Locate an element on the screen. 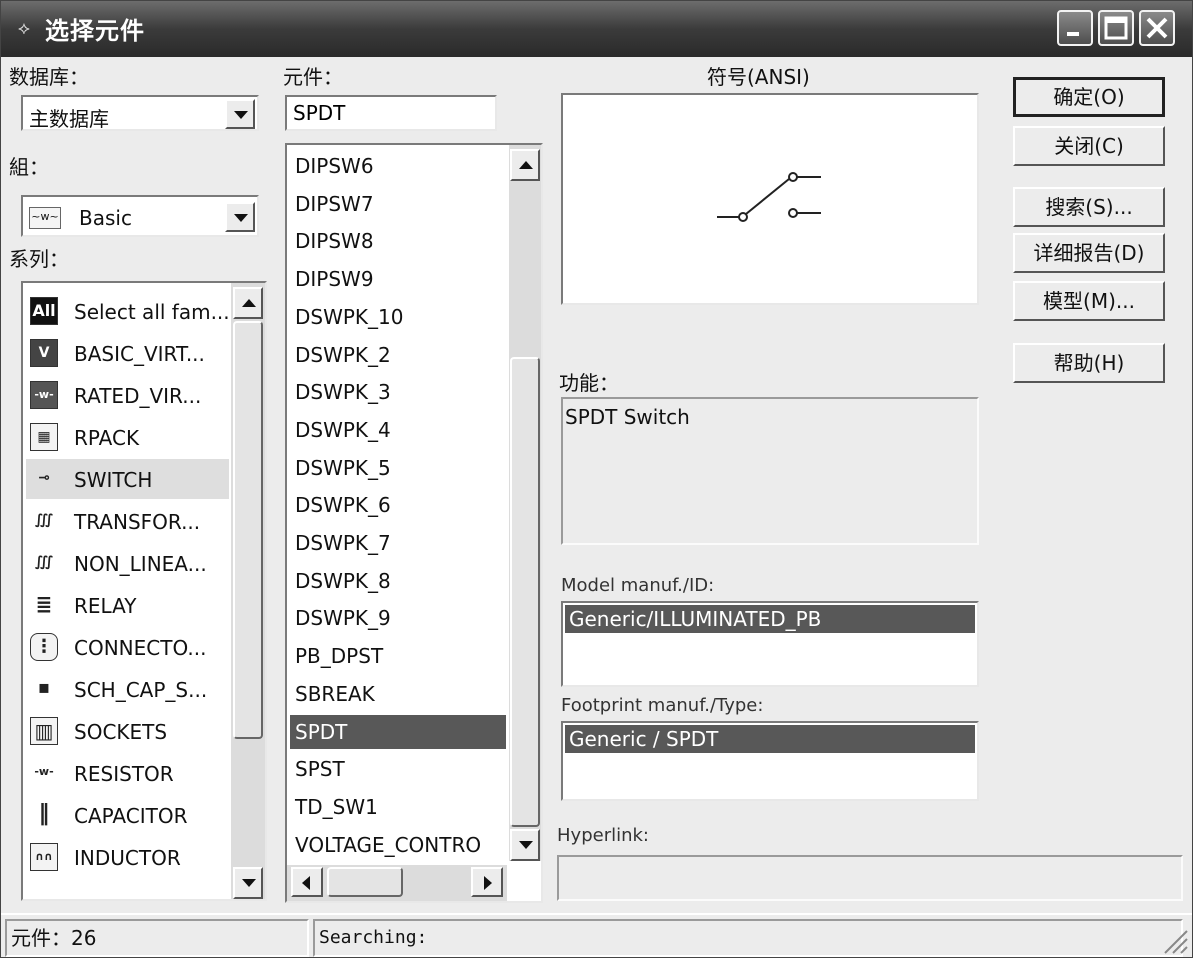 This screenshot has height=959, width=1193. basic-group-icon: ~w~ is located at coordinates (45, 218).